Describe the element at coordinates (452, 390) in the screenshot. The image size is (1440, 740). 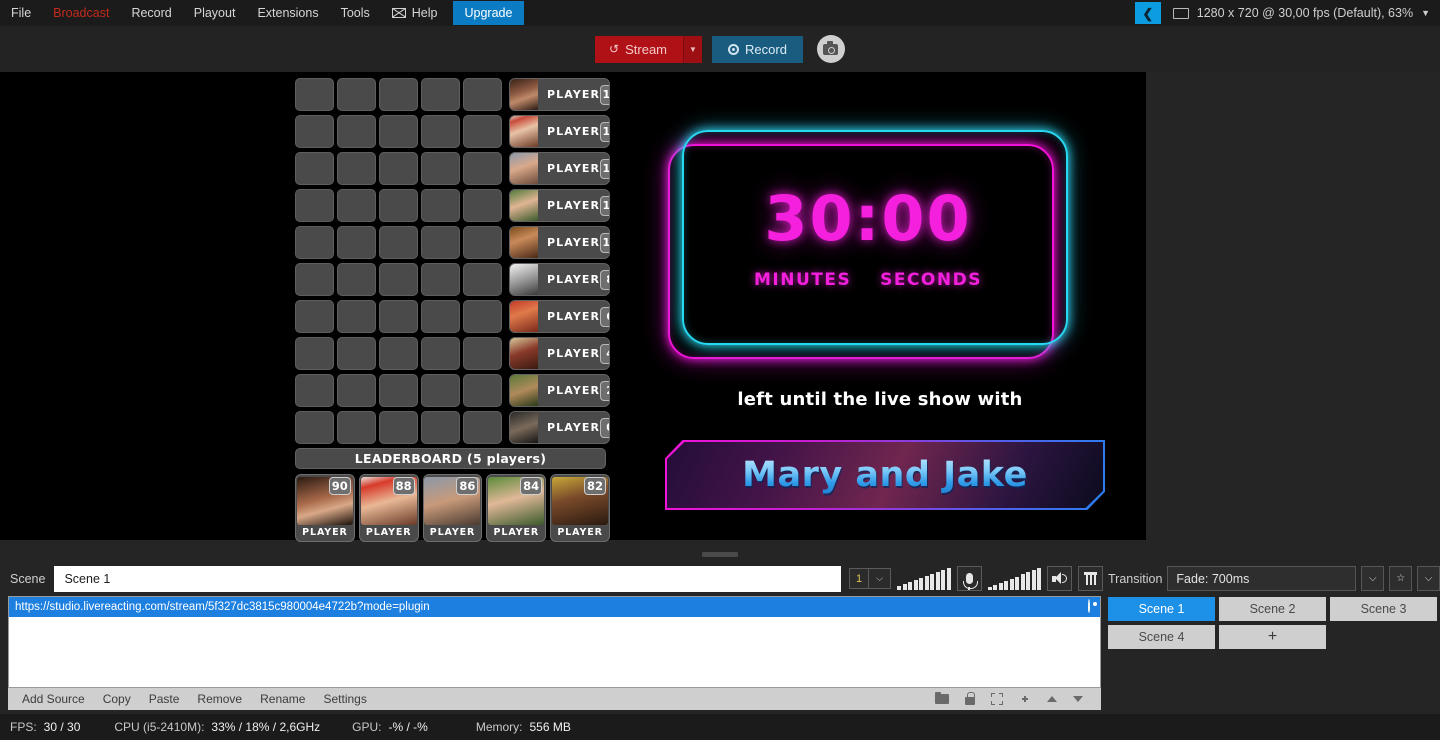
I see `player-row: PLAYER 2` at that location.